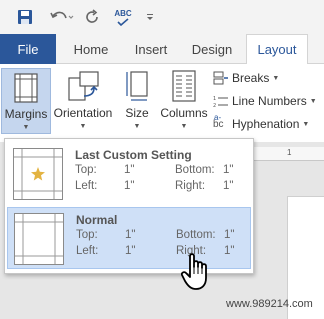 This screenshot has width=324, height=319. I want to click on hyphenation-button: bc a- Hyphenation ▼, so click(261, 123).